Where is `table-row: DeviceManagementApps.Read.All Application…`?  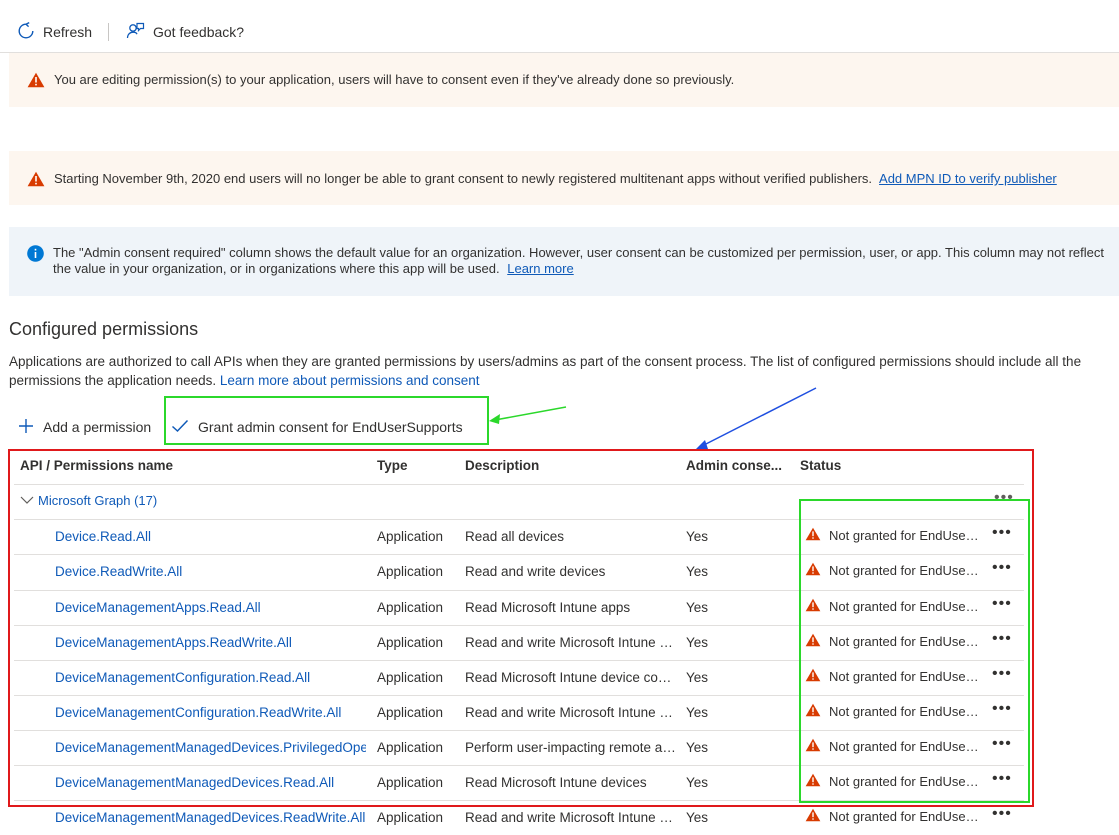 table-row: DeviceManagementApps.Read.All Application… is located at coordinates (519, 607).